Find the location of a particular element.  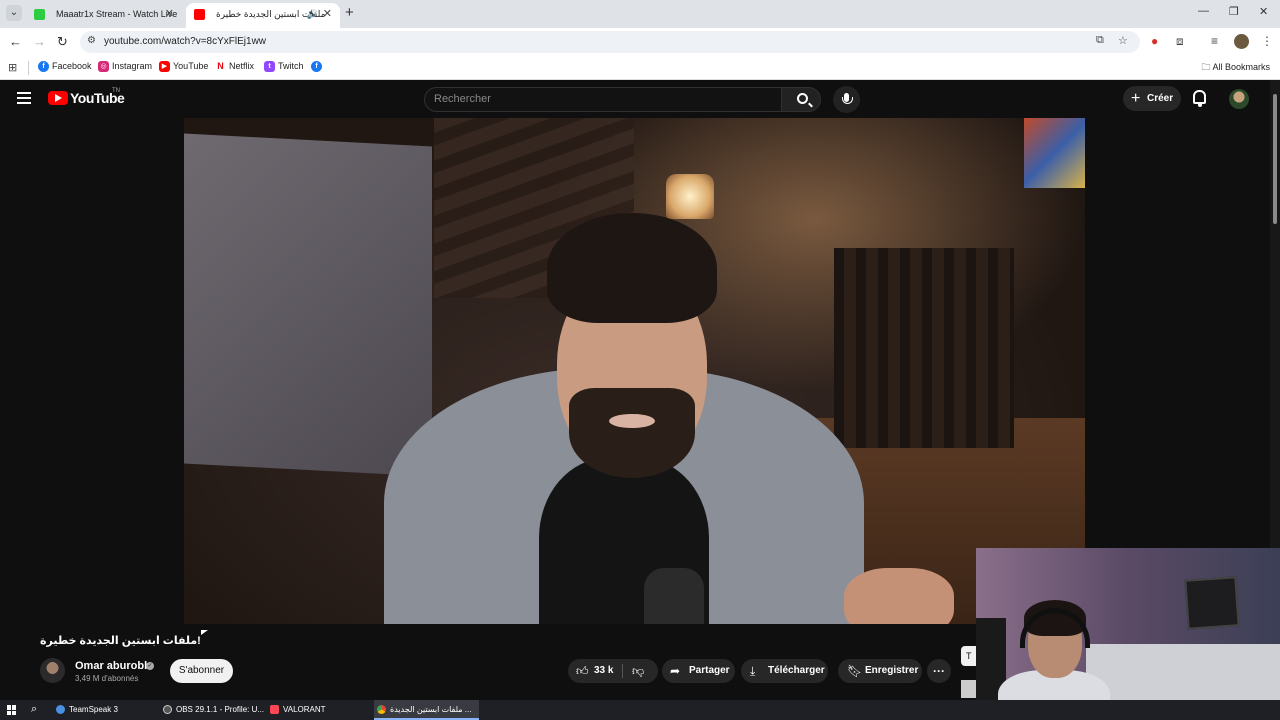

forward-icon: → is located at coordinates (39, 41).